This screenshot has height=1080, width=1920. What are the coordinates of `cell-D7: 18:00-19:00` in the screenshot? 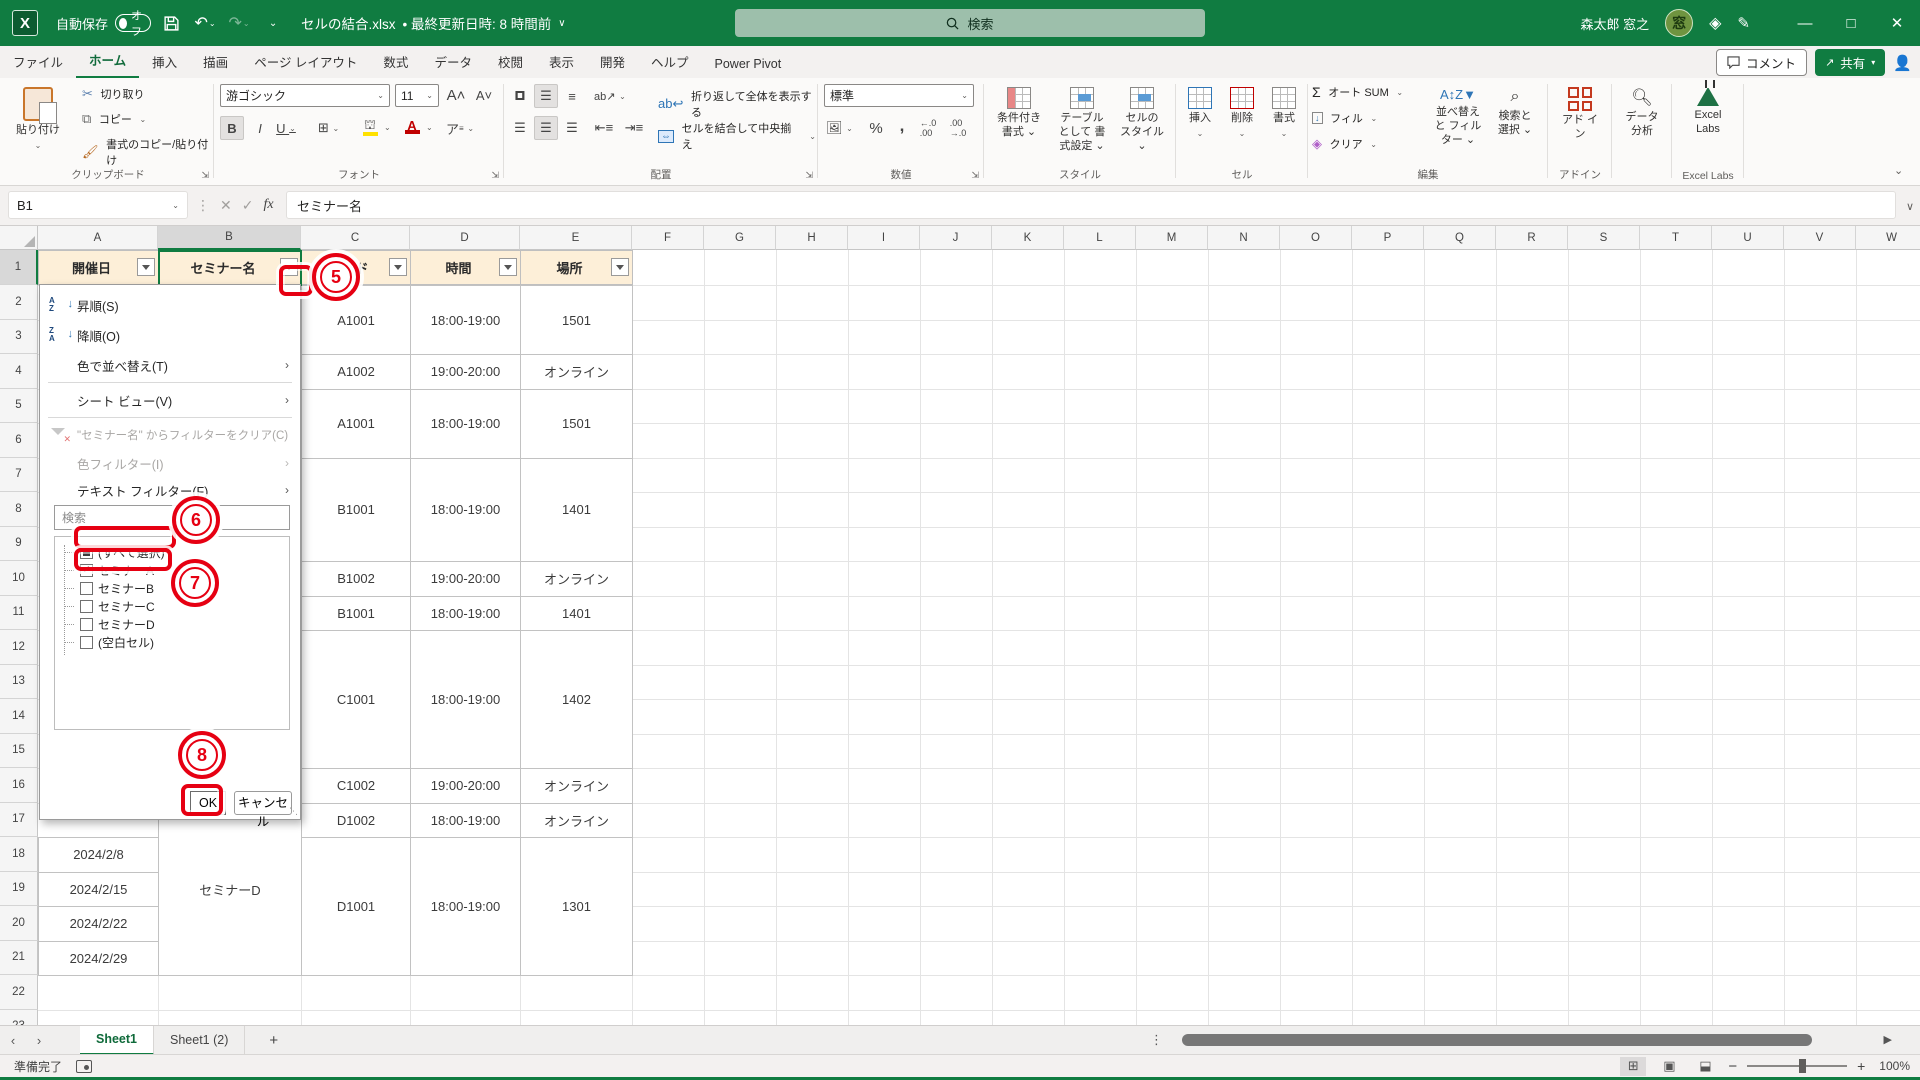 It's located at (465, 509).